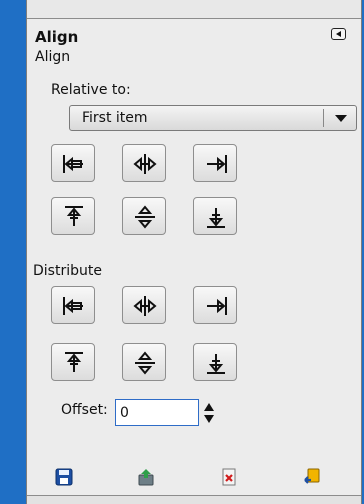 Image resolution: width=364 pixels, height=504 pixels. I want to click on distribute-top-button, so click(73, 362).